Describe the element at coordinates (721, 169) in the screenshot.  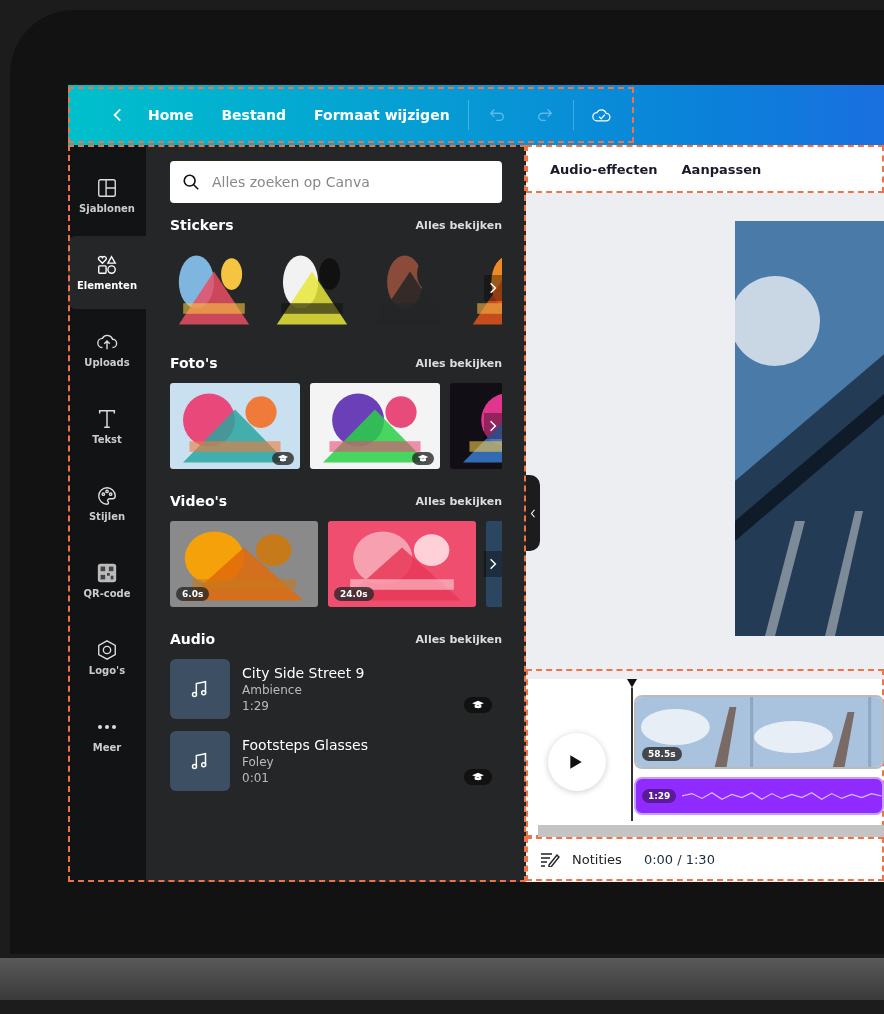
I see `toolbar-button: Aanpassen` at that location.